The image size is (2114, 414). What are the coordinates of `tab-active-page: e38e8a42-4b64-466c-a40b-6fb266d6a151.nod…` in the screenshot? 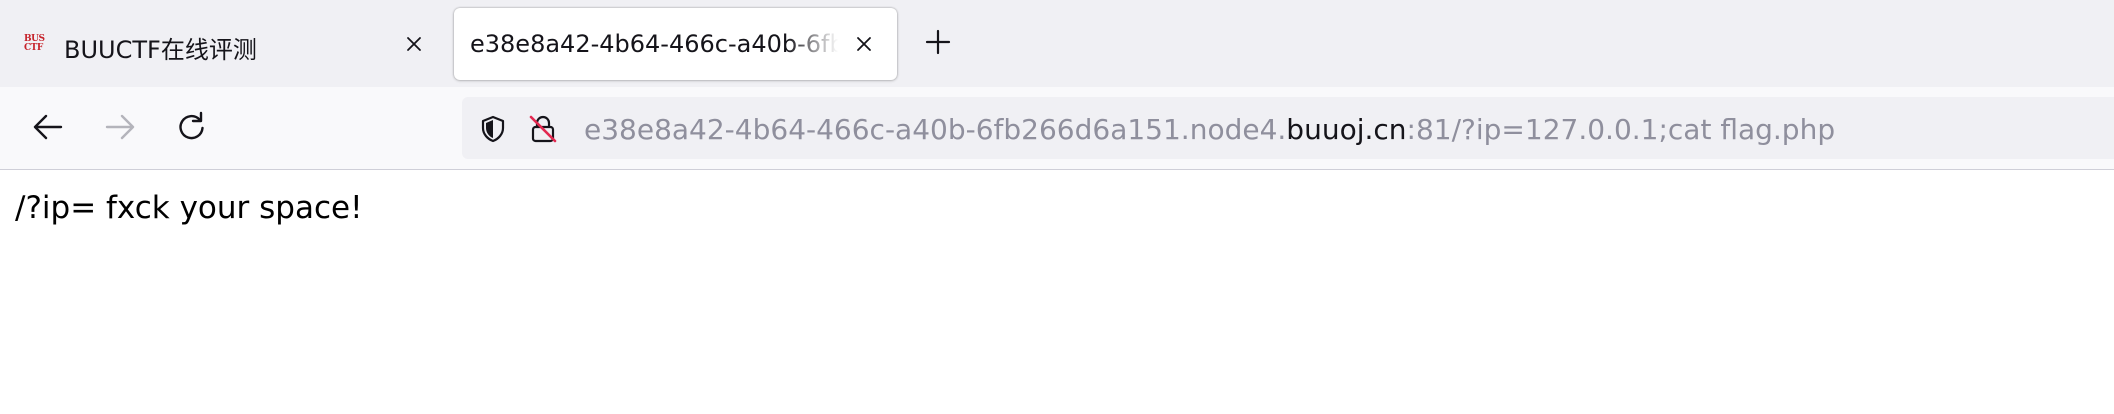 It's located at (675, 44).